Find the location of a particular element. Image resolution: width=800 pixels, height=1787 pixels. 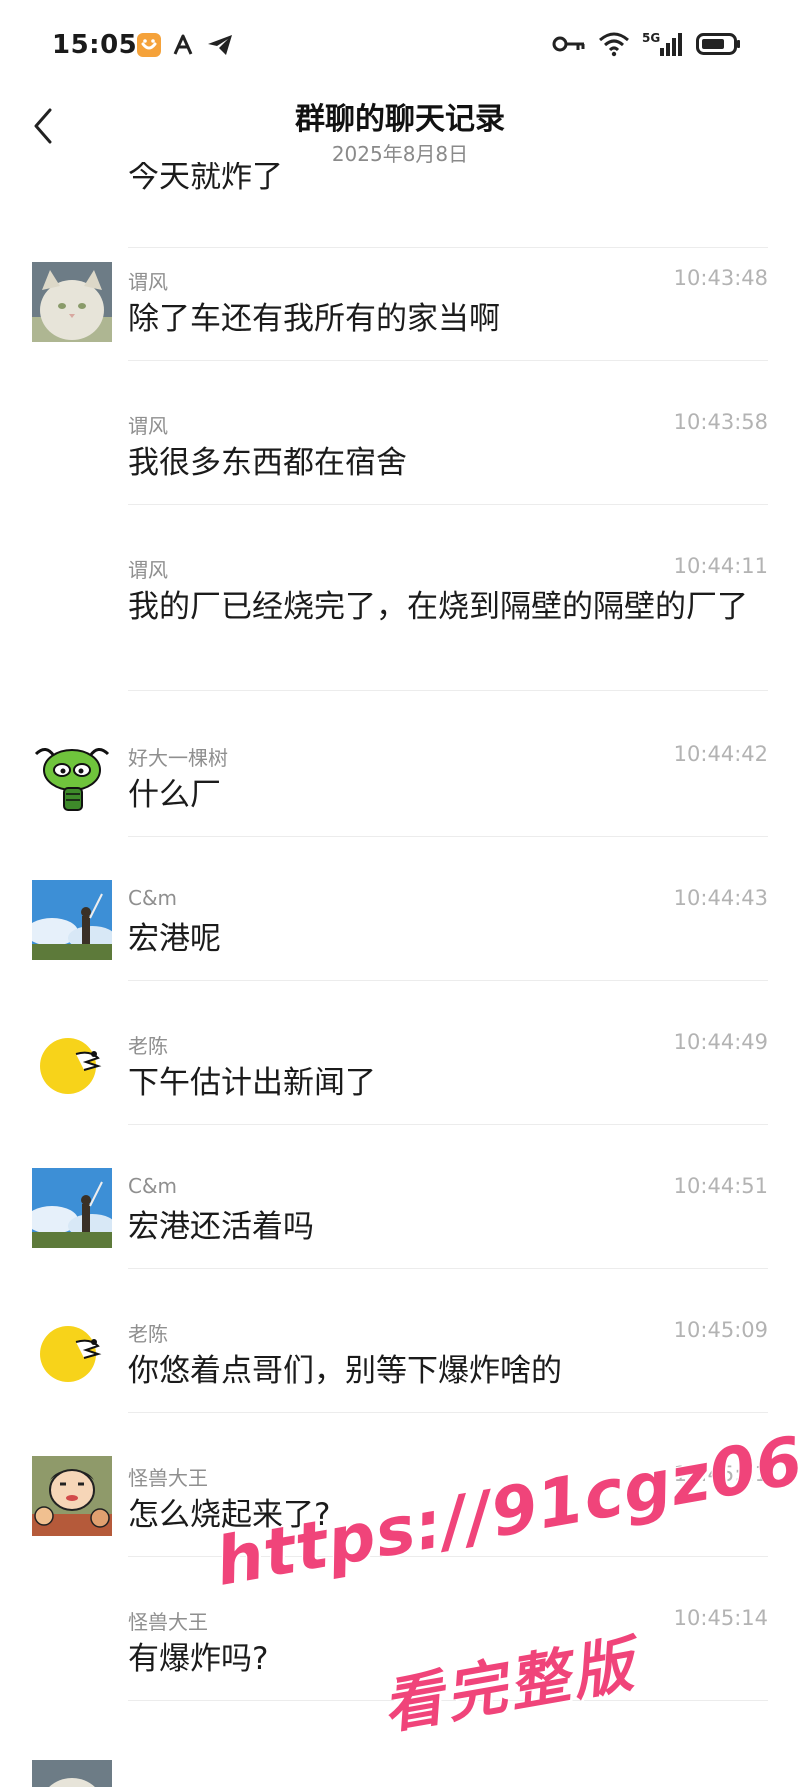

message-text: 除了车还有我所有的家当啊 is located at coordinates (314, 319).